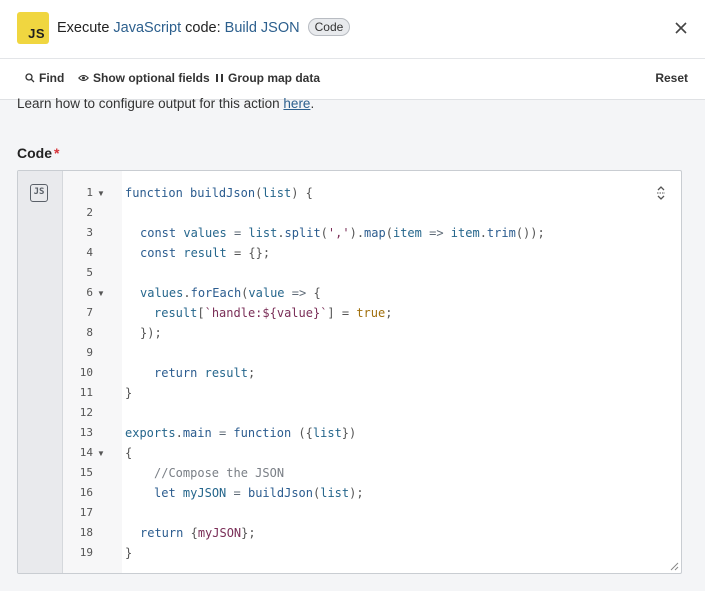 This screenshot has height=591, width=705. What do you see at coordinates (86, 372) in the screenshot?
I see `line-number: 10` at bounding box center [86, 372].